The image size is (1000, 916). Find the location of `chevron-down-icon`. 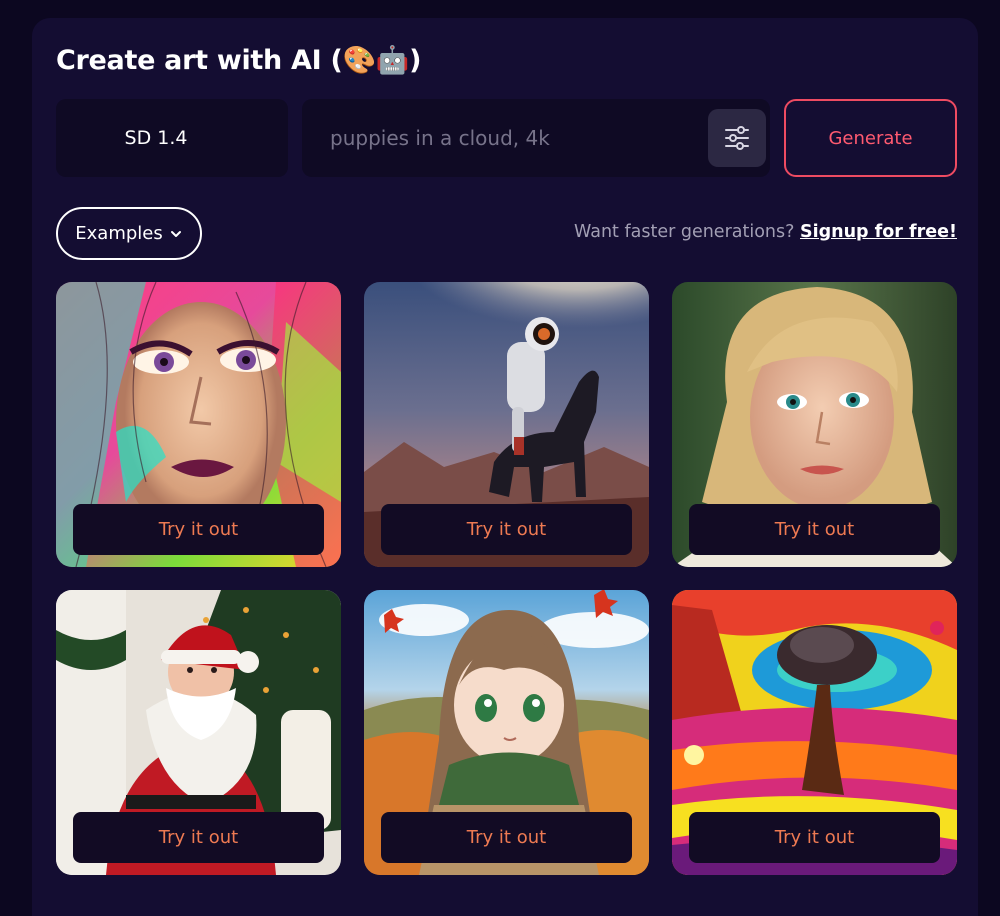

chevron-down-icon is located at coordinates (175, 233).